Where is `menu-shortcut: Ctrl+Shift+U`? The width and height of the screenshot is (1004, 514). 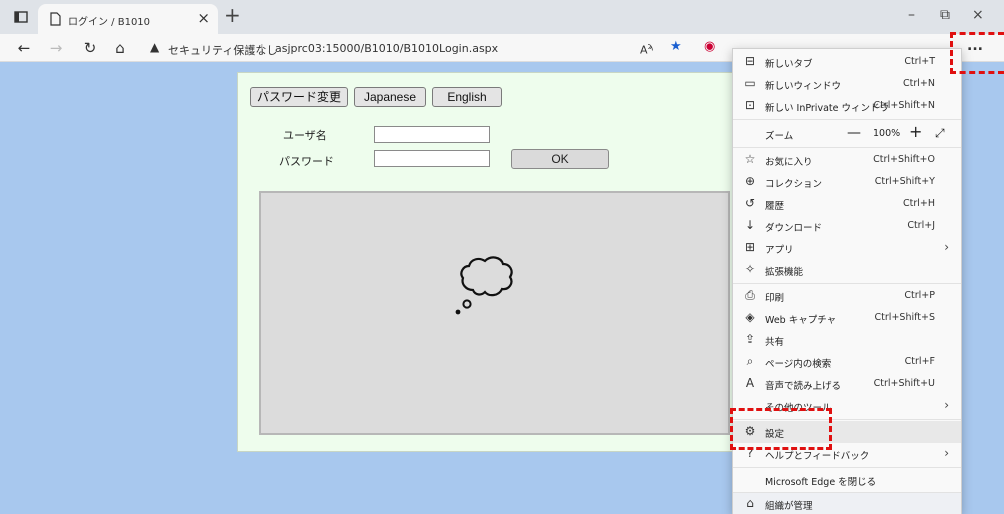 menu-shortcut: Ctrl+Shift+U is located at coordinates (904, 383).